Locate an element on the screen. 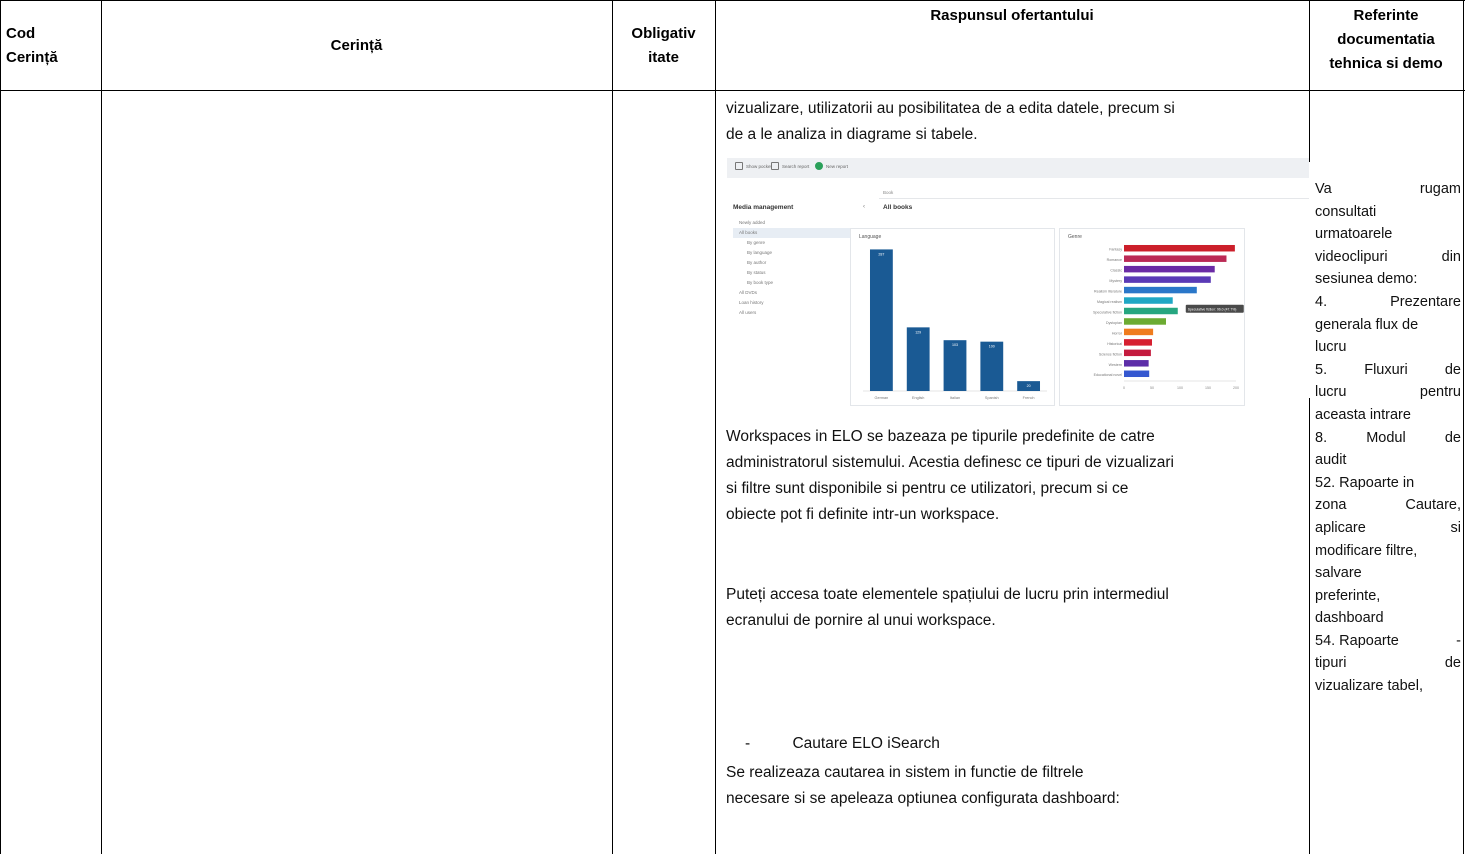 The height and width of the screenshot is (854, 1465). data-label: 287 is located at coordinates (881, 254).